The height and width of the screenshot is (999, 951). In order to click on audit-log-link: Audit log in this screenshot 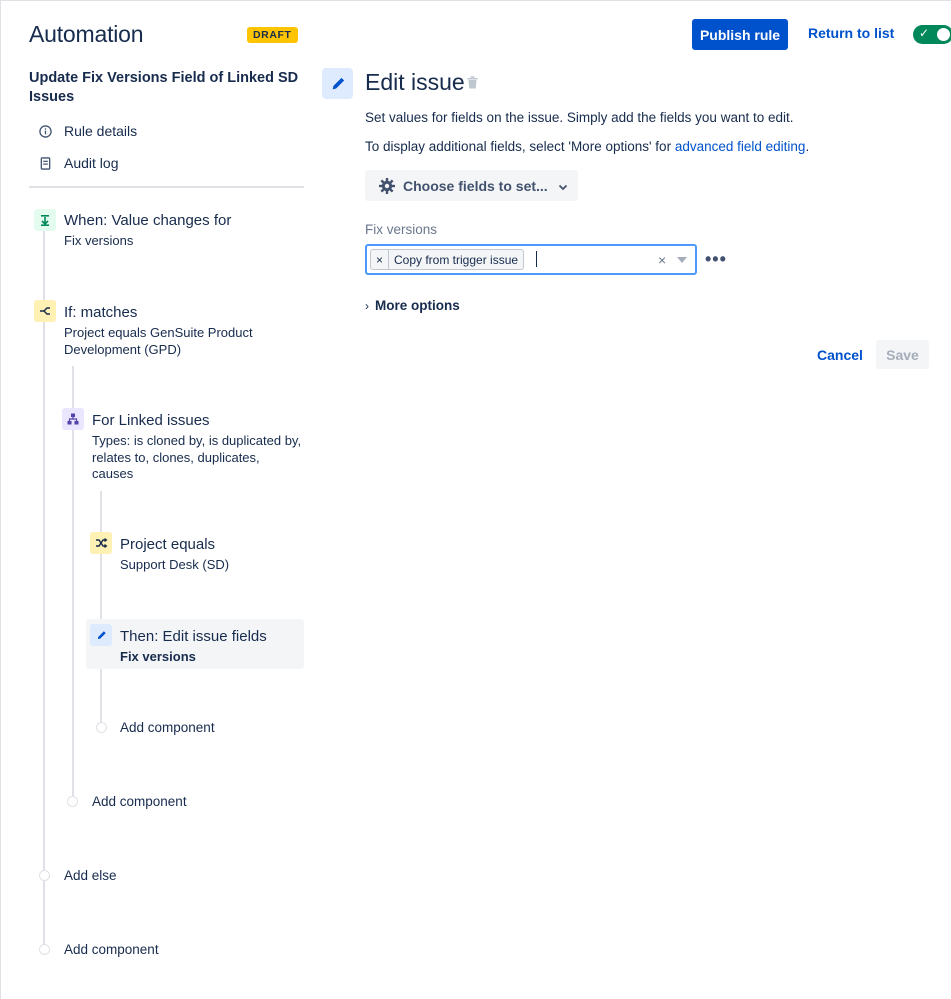, I will do `click(78, 163)`.